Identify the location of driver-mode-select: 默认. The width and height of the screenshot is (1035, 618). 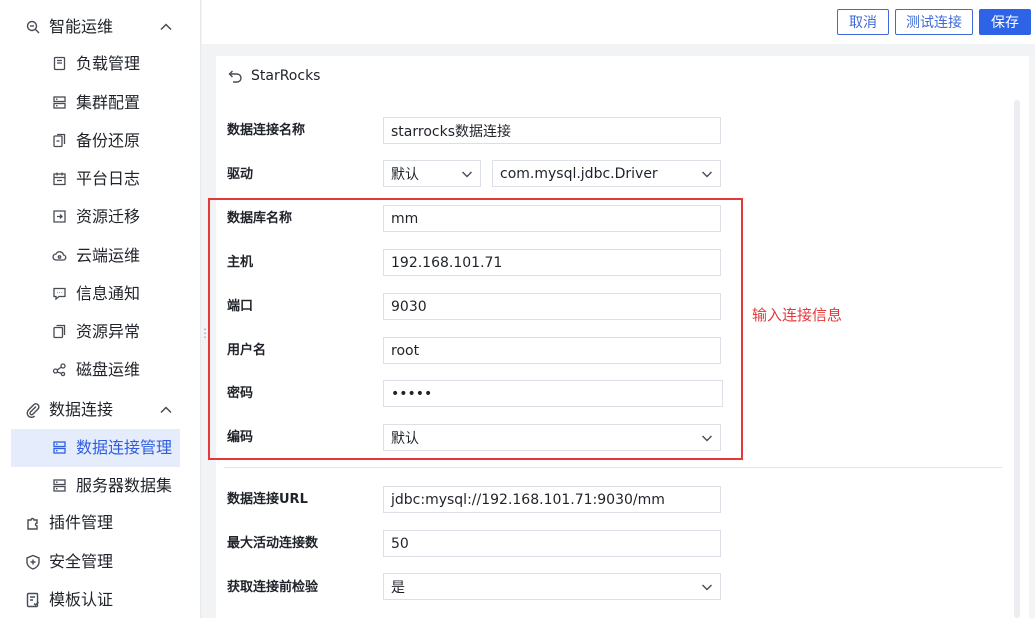
(432, 173).